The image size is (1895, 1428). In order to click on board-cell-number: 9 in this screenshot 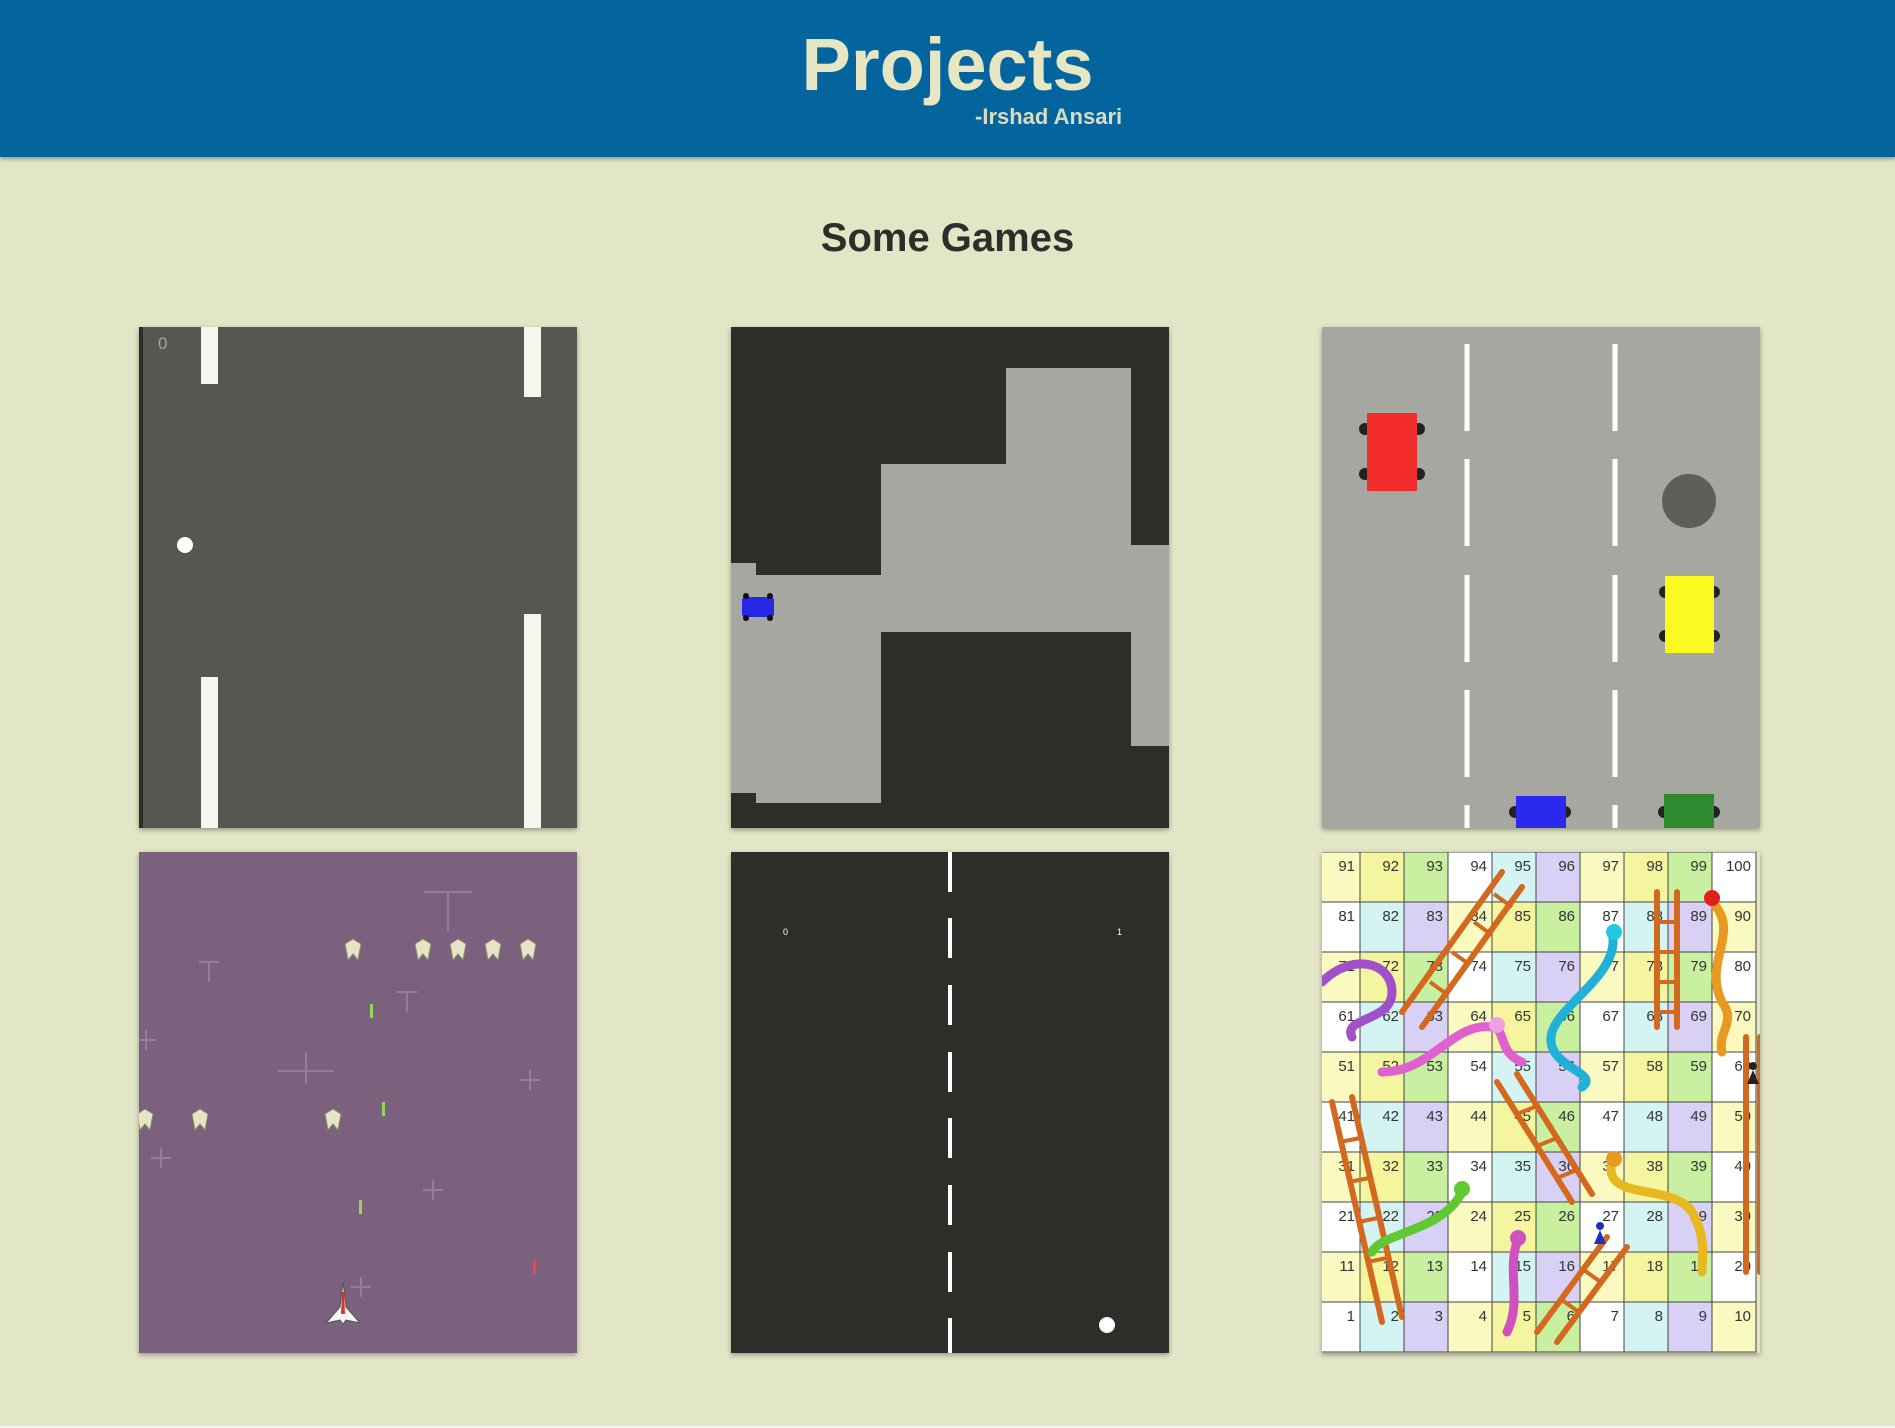, I will do `click(1703, 1316)`.